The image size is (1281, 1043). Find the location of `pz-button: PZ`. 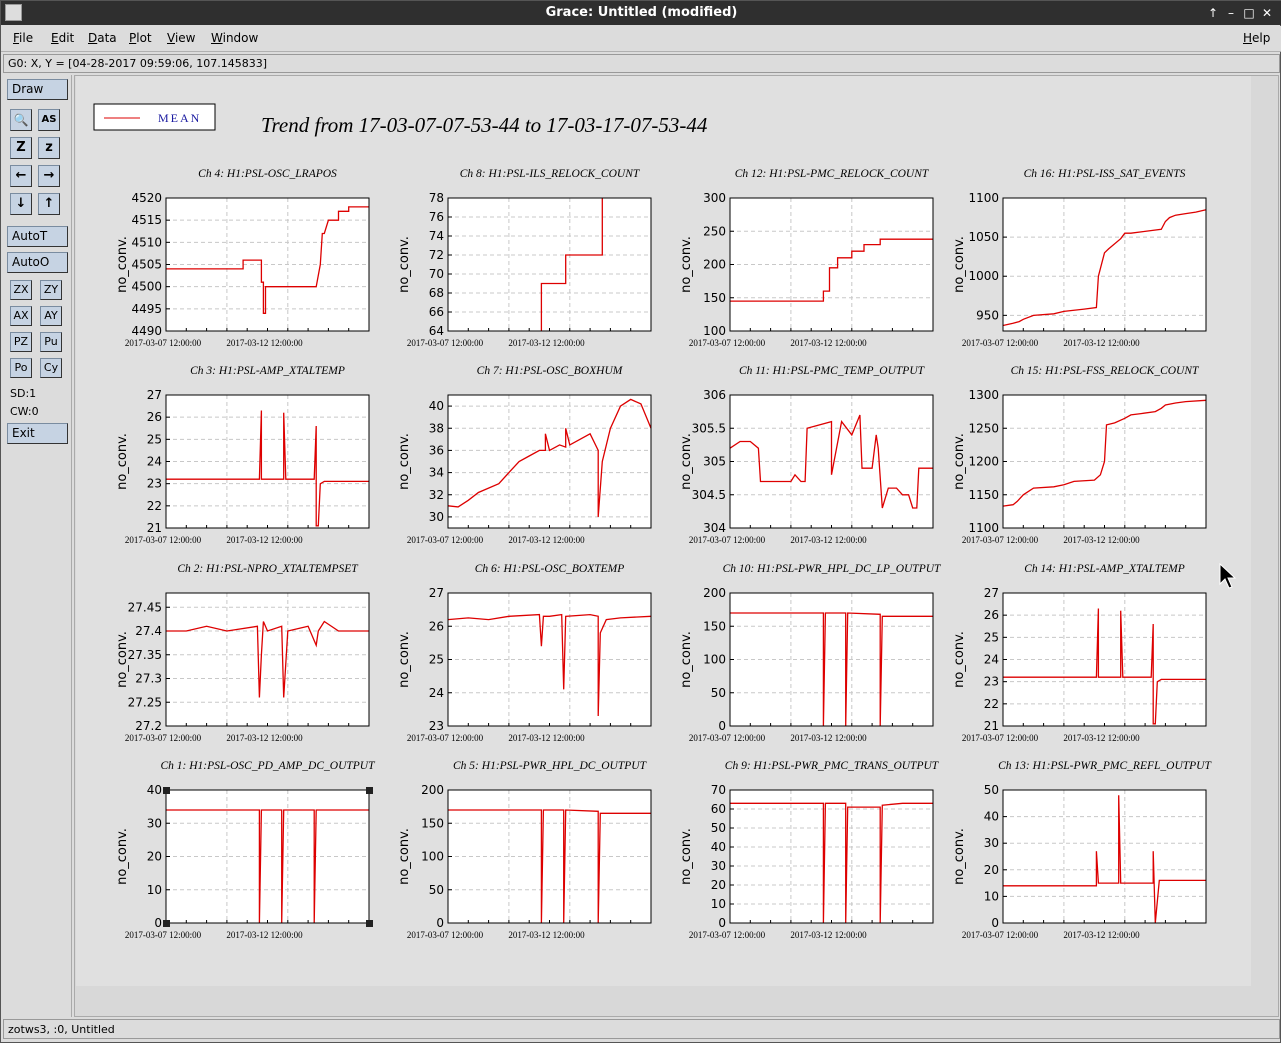

pz-button: PZ is located at coordinates (21, 342).